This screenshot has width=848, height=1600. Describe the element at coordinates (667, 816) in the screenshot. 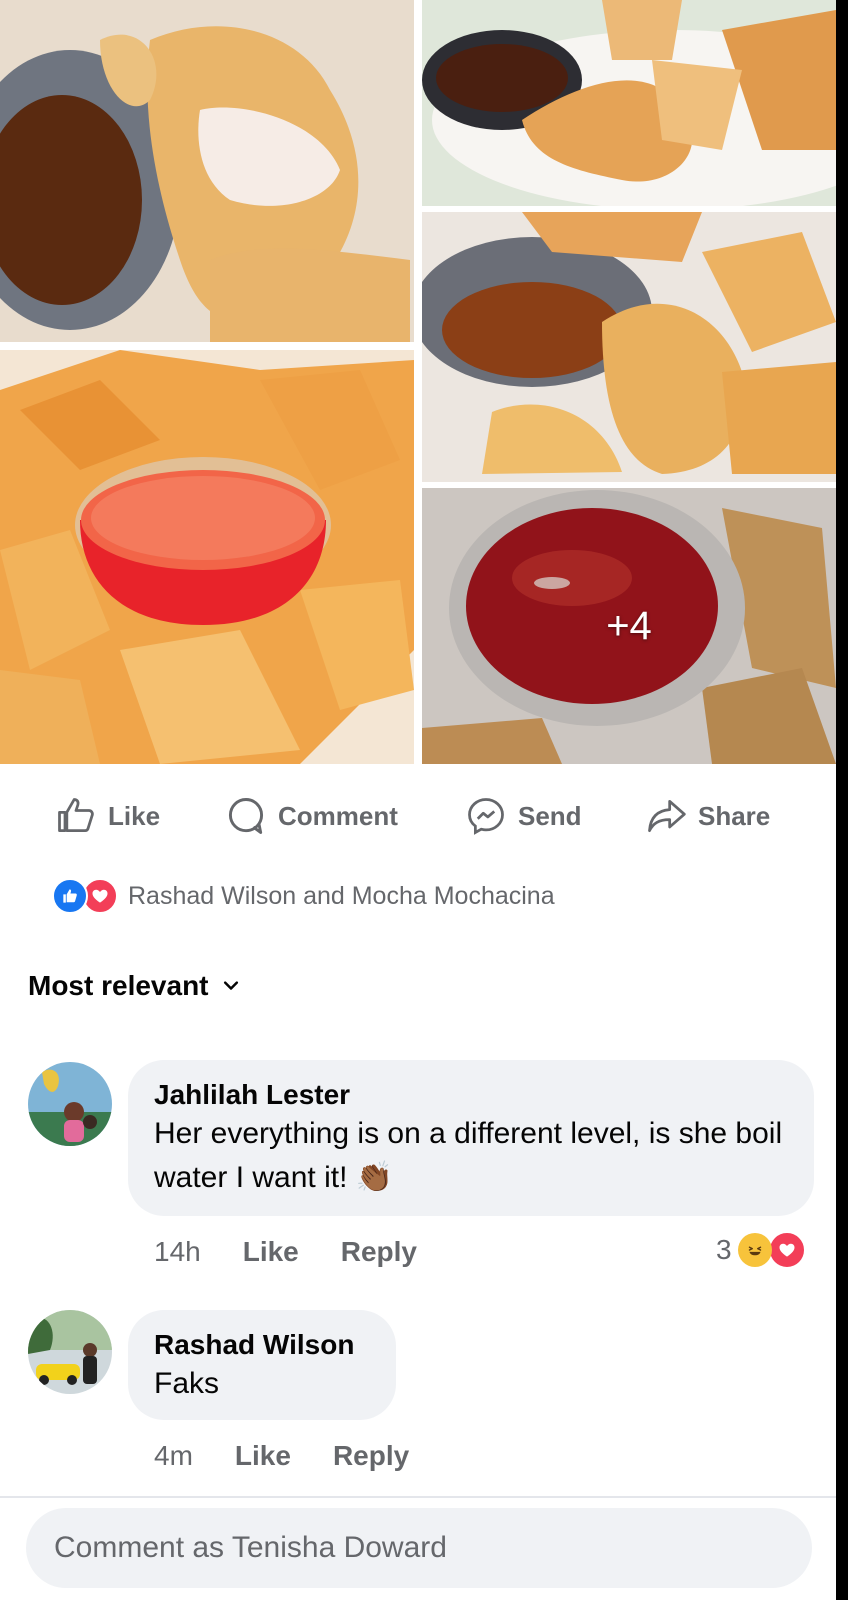

I see `share-arrow-icon` at that location.